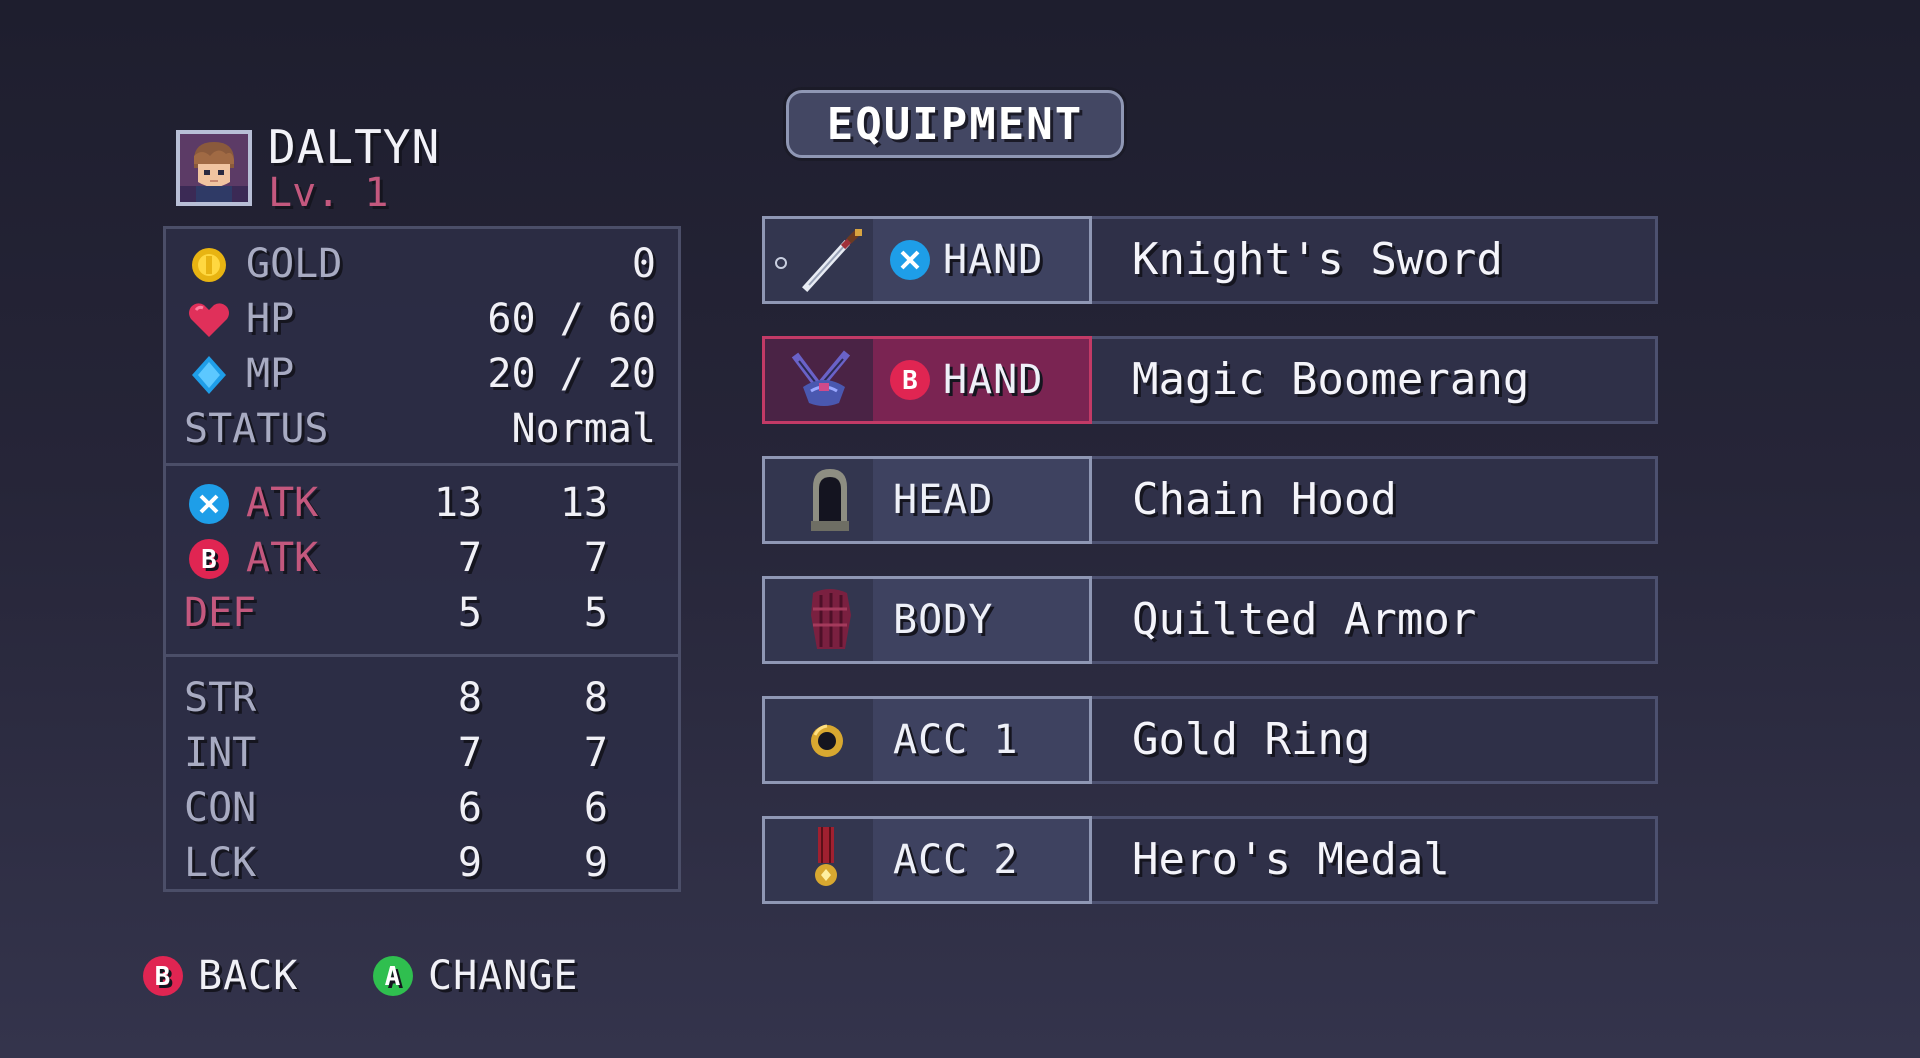  I want to click on b-atk-new: 7, so click(595, 558).